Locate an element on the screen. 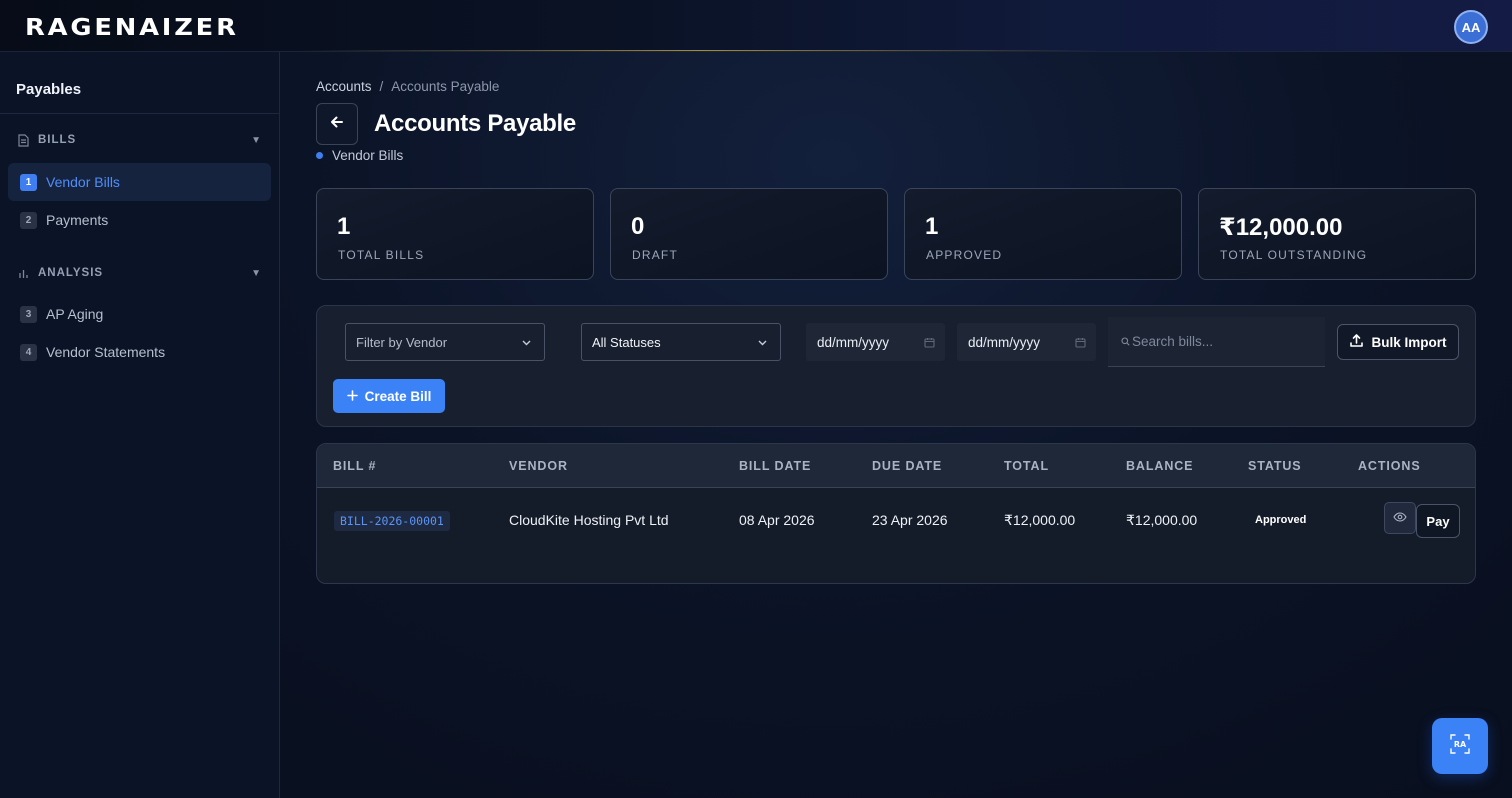  page-subtitle-text: Vendor Bills is located at coordinates (368, 155).